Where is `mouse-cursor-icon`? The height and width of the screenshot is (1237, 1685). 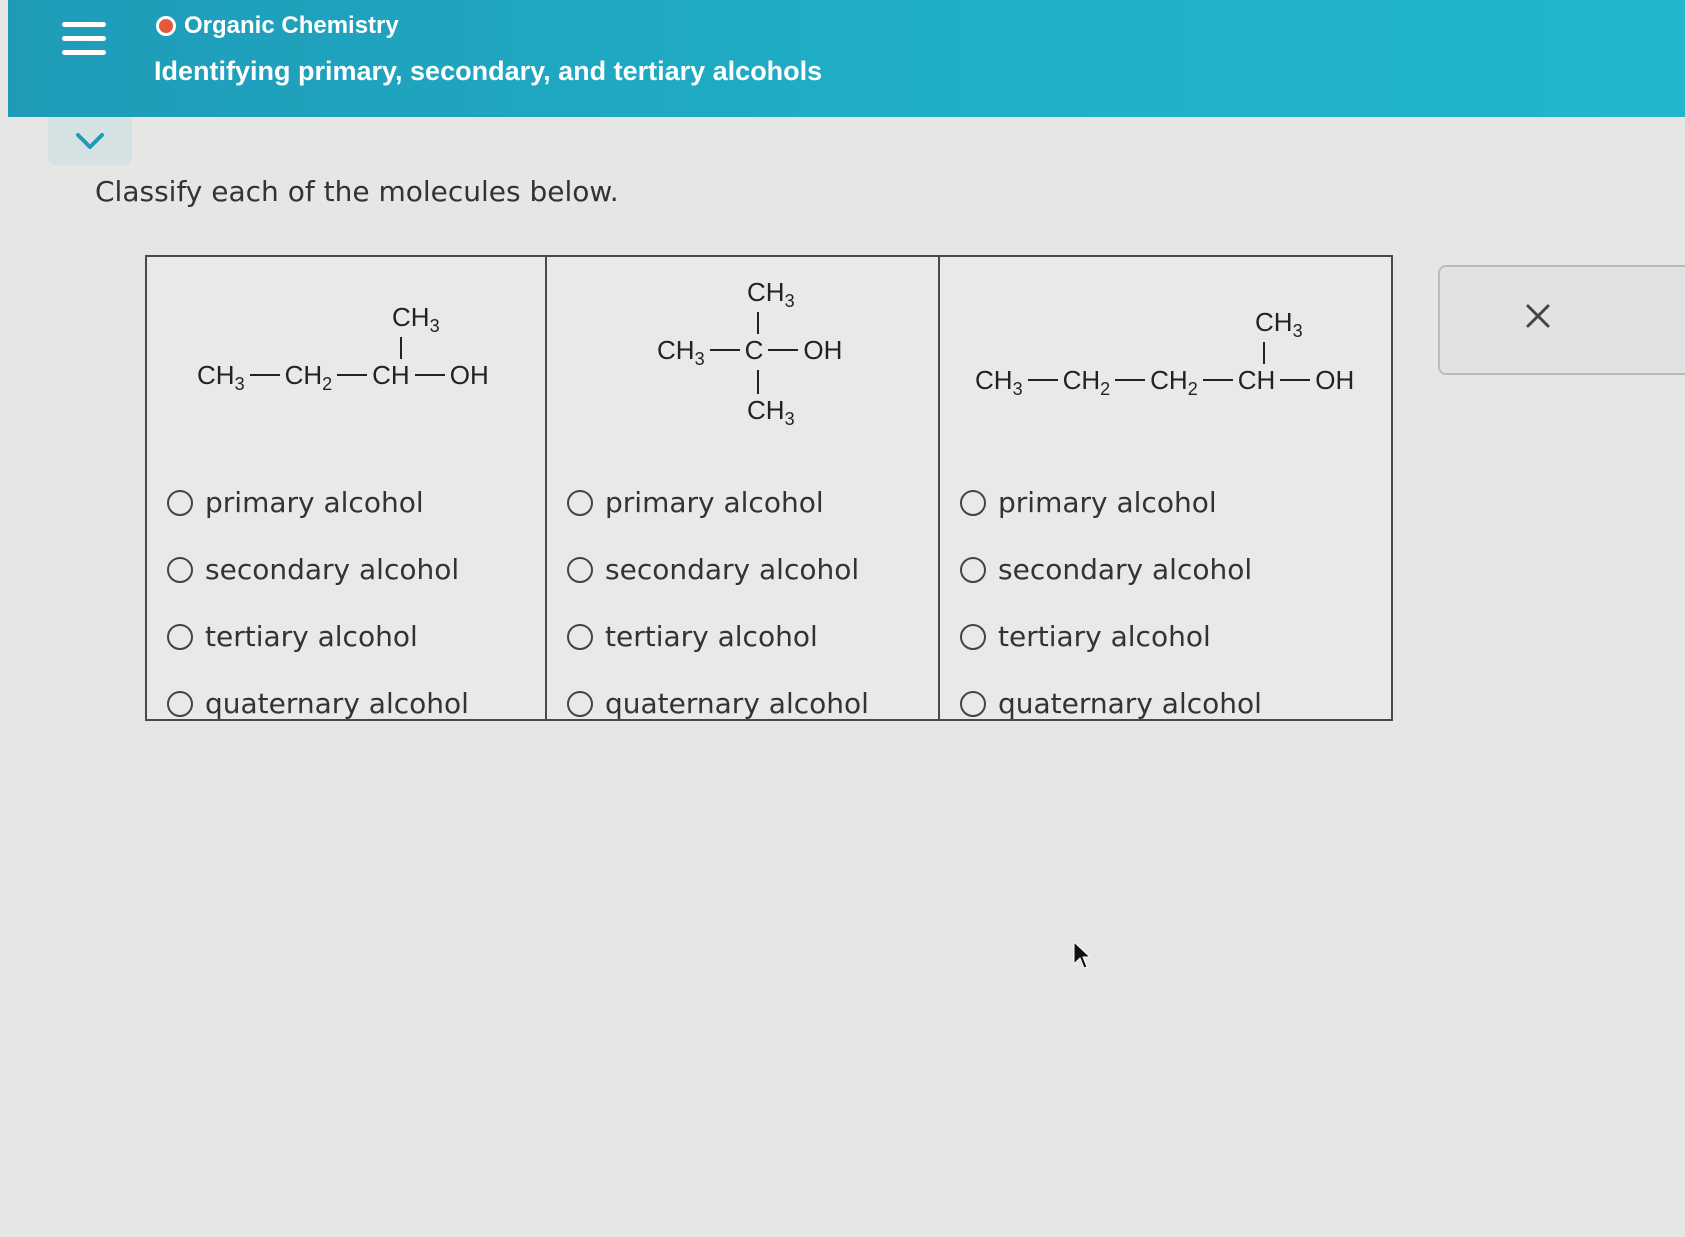
mouse-cursor-icon is located at coordinates (1082, 954).